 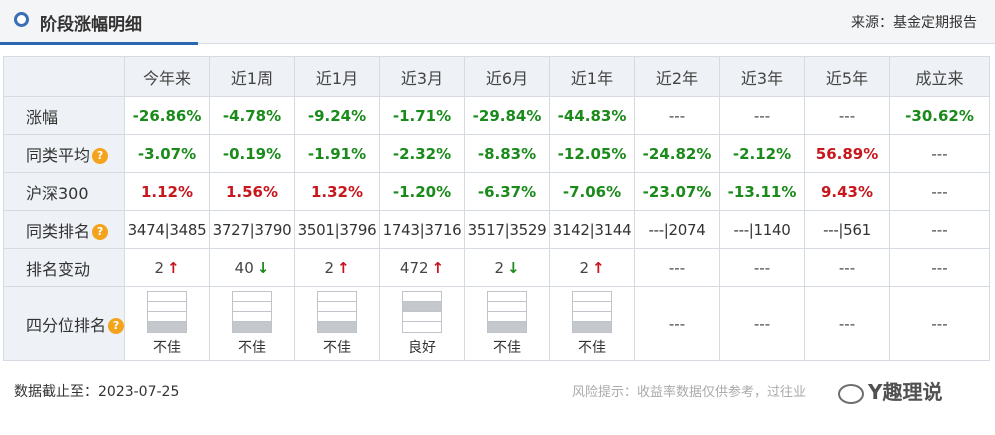 What do you see at coordinates (252, 115) in the screenshot?
I see `change-cell: -4.78%` at bounding box center [252, 115].